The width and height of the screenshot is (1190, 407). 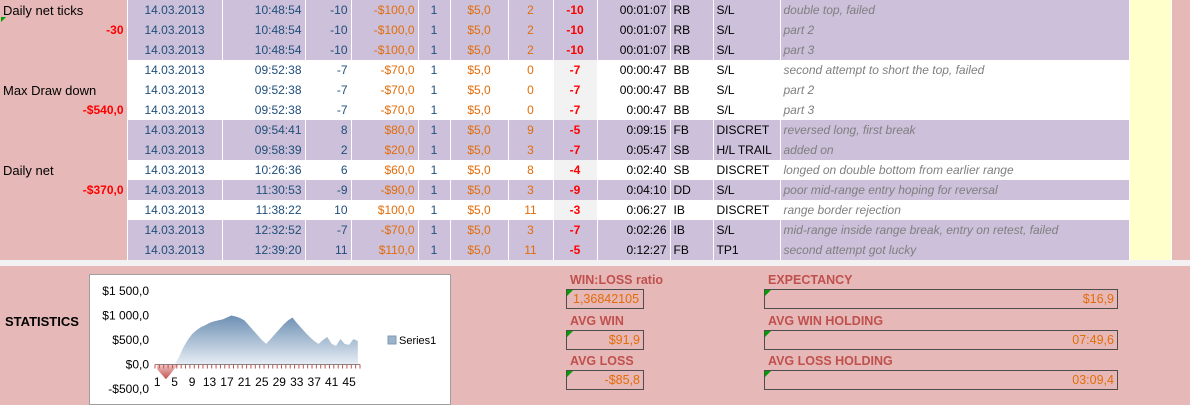 I want to click on trade-exit: TP1, so click(x=747, y=250).